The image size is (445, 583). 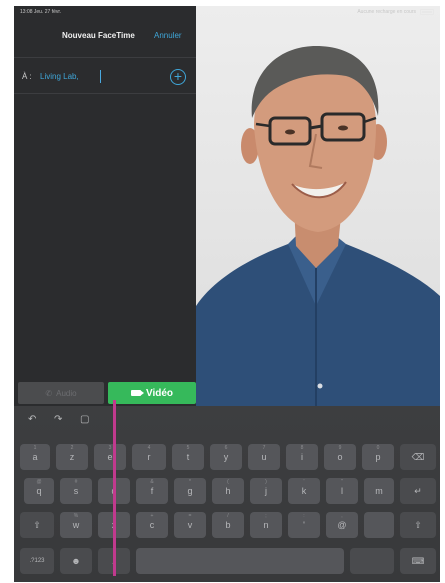 What do you see at coordinates (59, 76) in the screenshot?
I see `recipient-value: Living Lab,` at bounding box center [59, 76].